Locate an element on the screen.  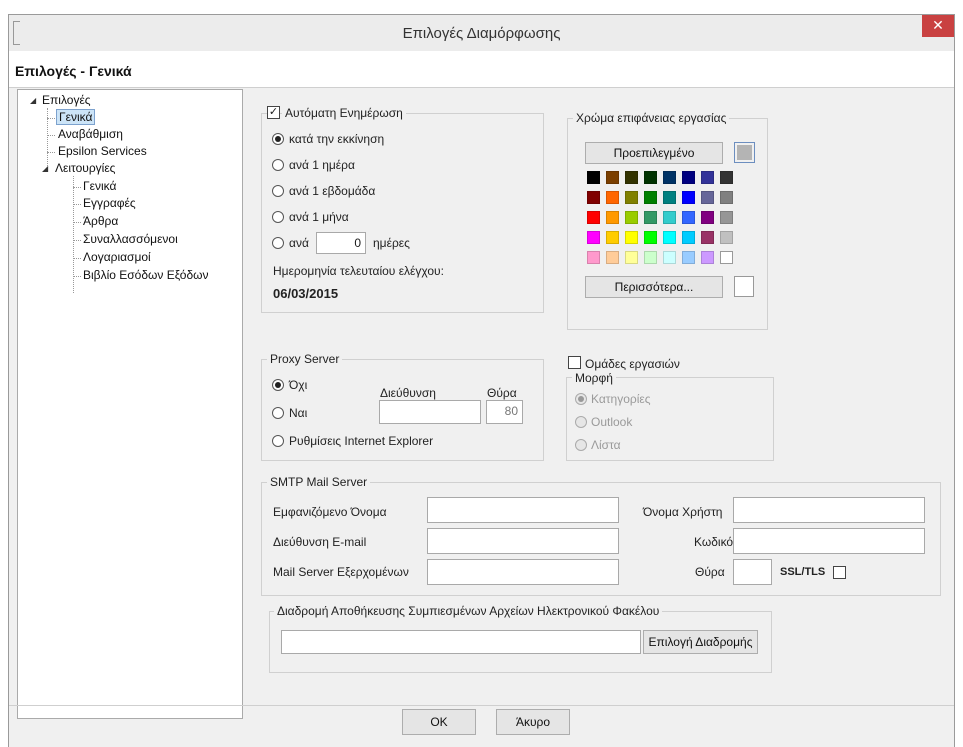
update-on-startup-radio is located at coordinates (278, 139).